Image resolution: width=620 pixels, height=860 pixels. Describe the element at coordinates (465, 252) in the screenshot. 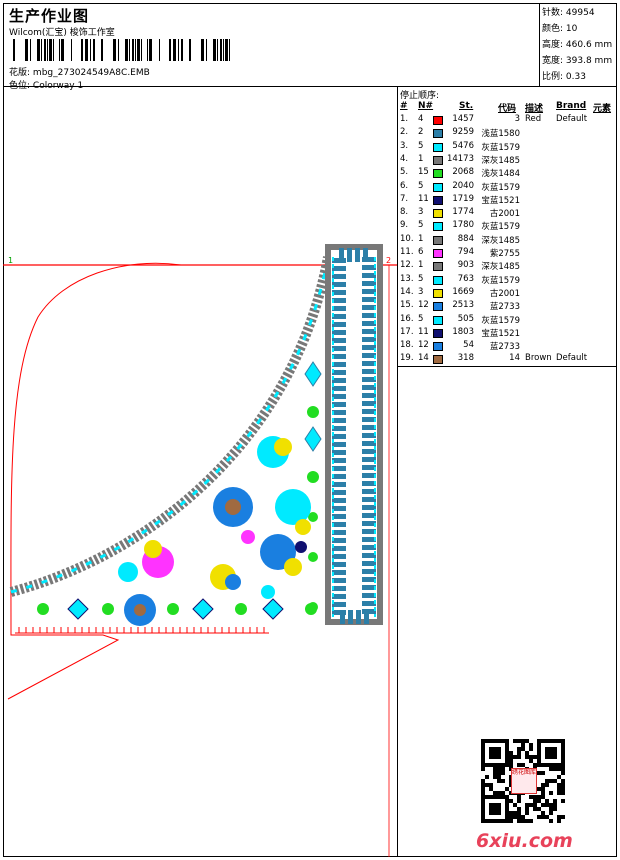

I see `row-stitches: 794` at that location.